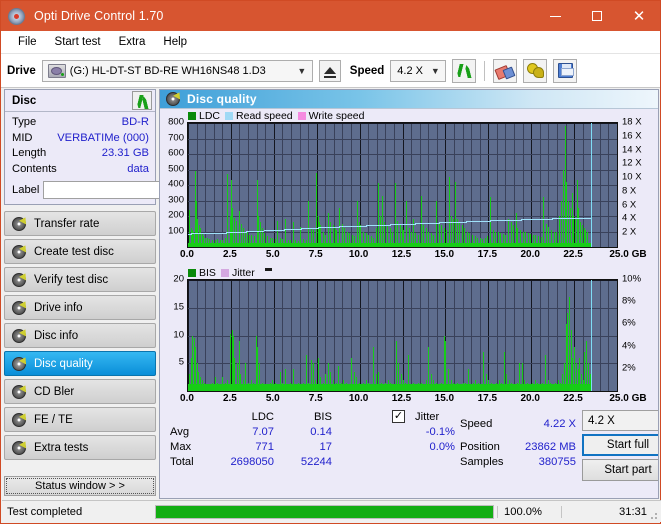 The width and height of the screenshot is (661, 524). What do you see at coordinates (444, 398) in the screenshot?
I see `x-axis-tick: 15.0` at bounding box center [444, 398].